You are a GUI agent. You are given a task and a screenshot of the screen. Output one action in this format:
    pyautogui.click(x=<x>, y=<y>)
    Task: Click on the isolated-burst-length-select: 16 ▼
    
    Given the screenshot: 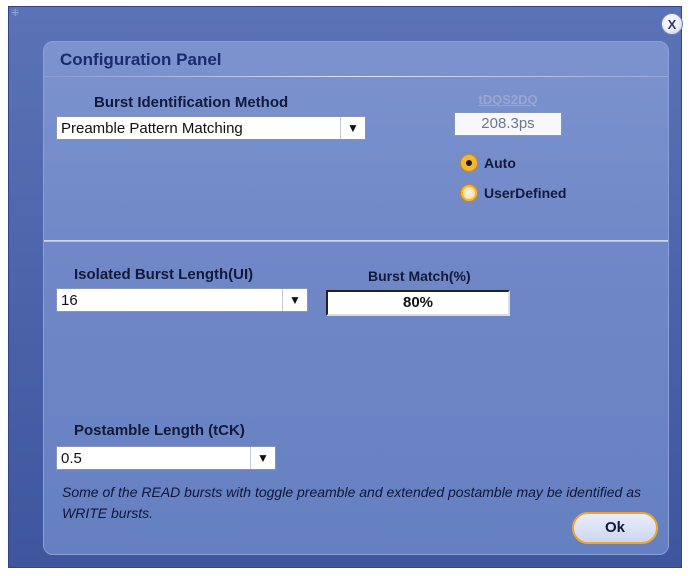 What is the action you would take?
    pyautogui.click(x=182, y=300)
    